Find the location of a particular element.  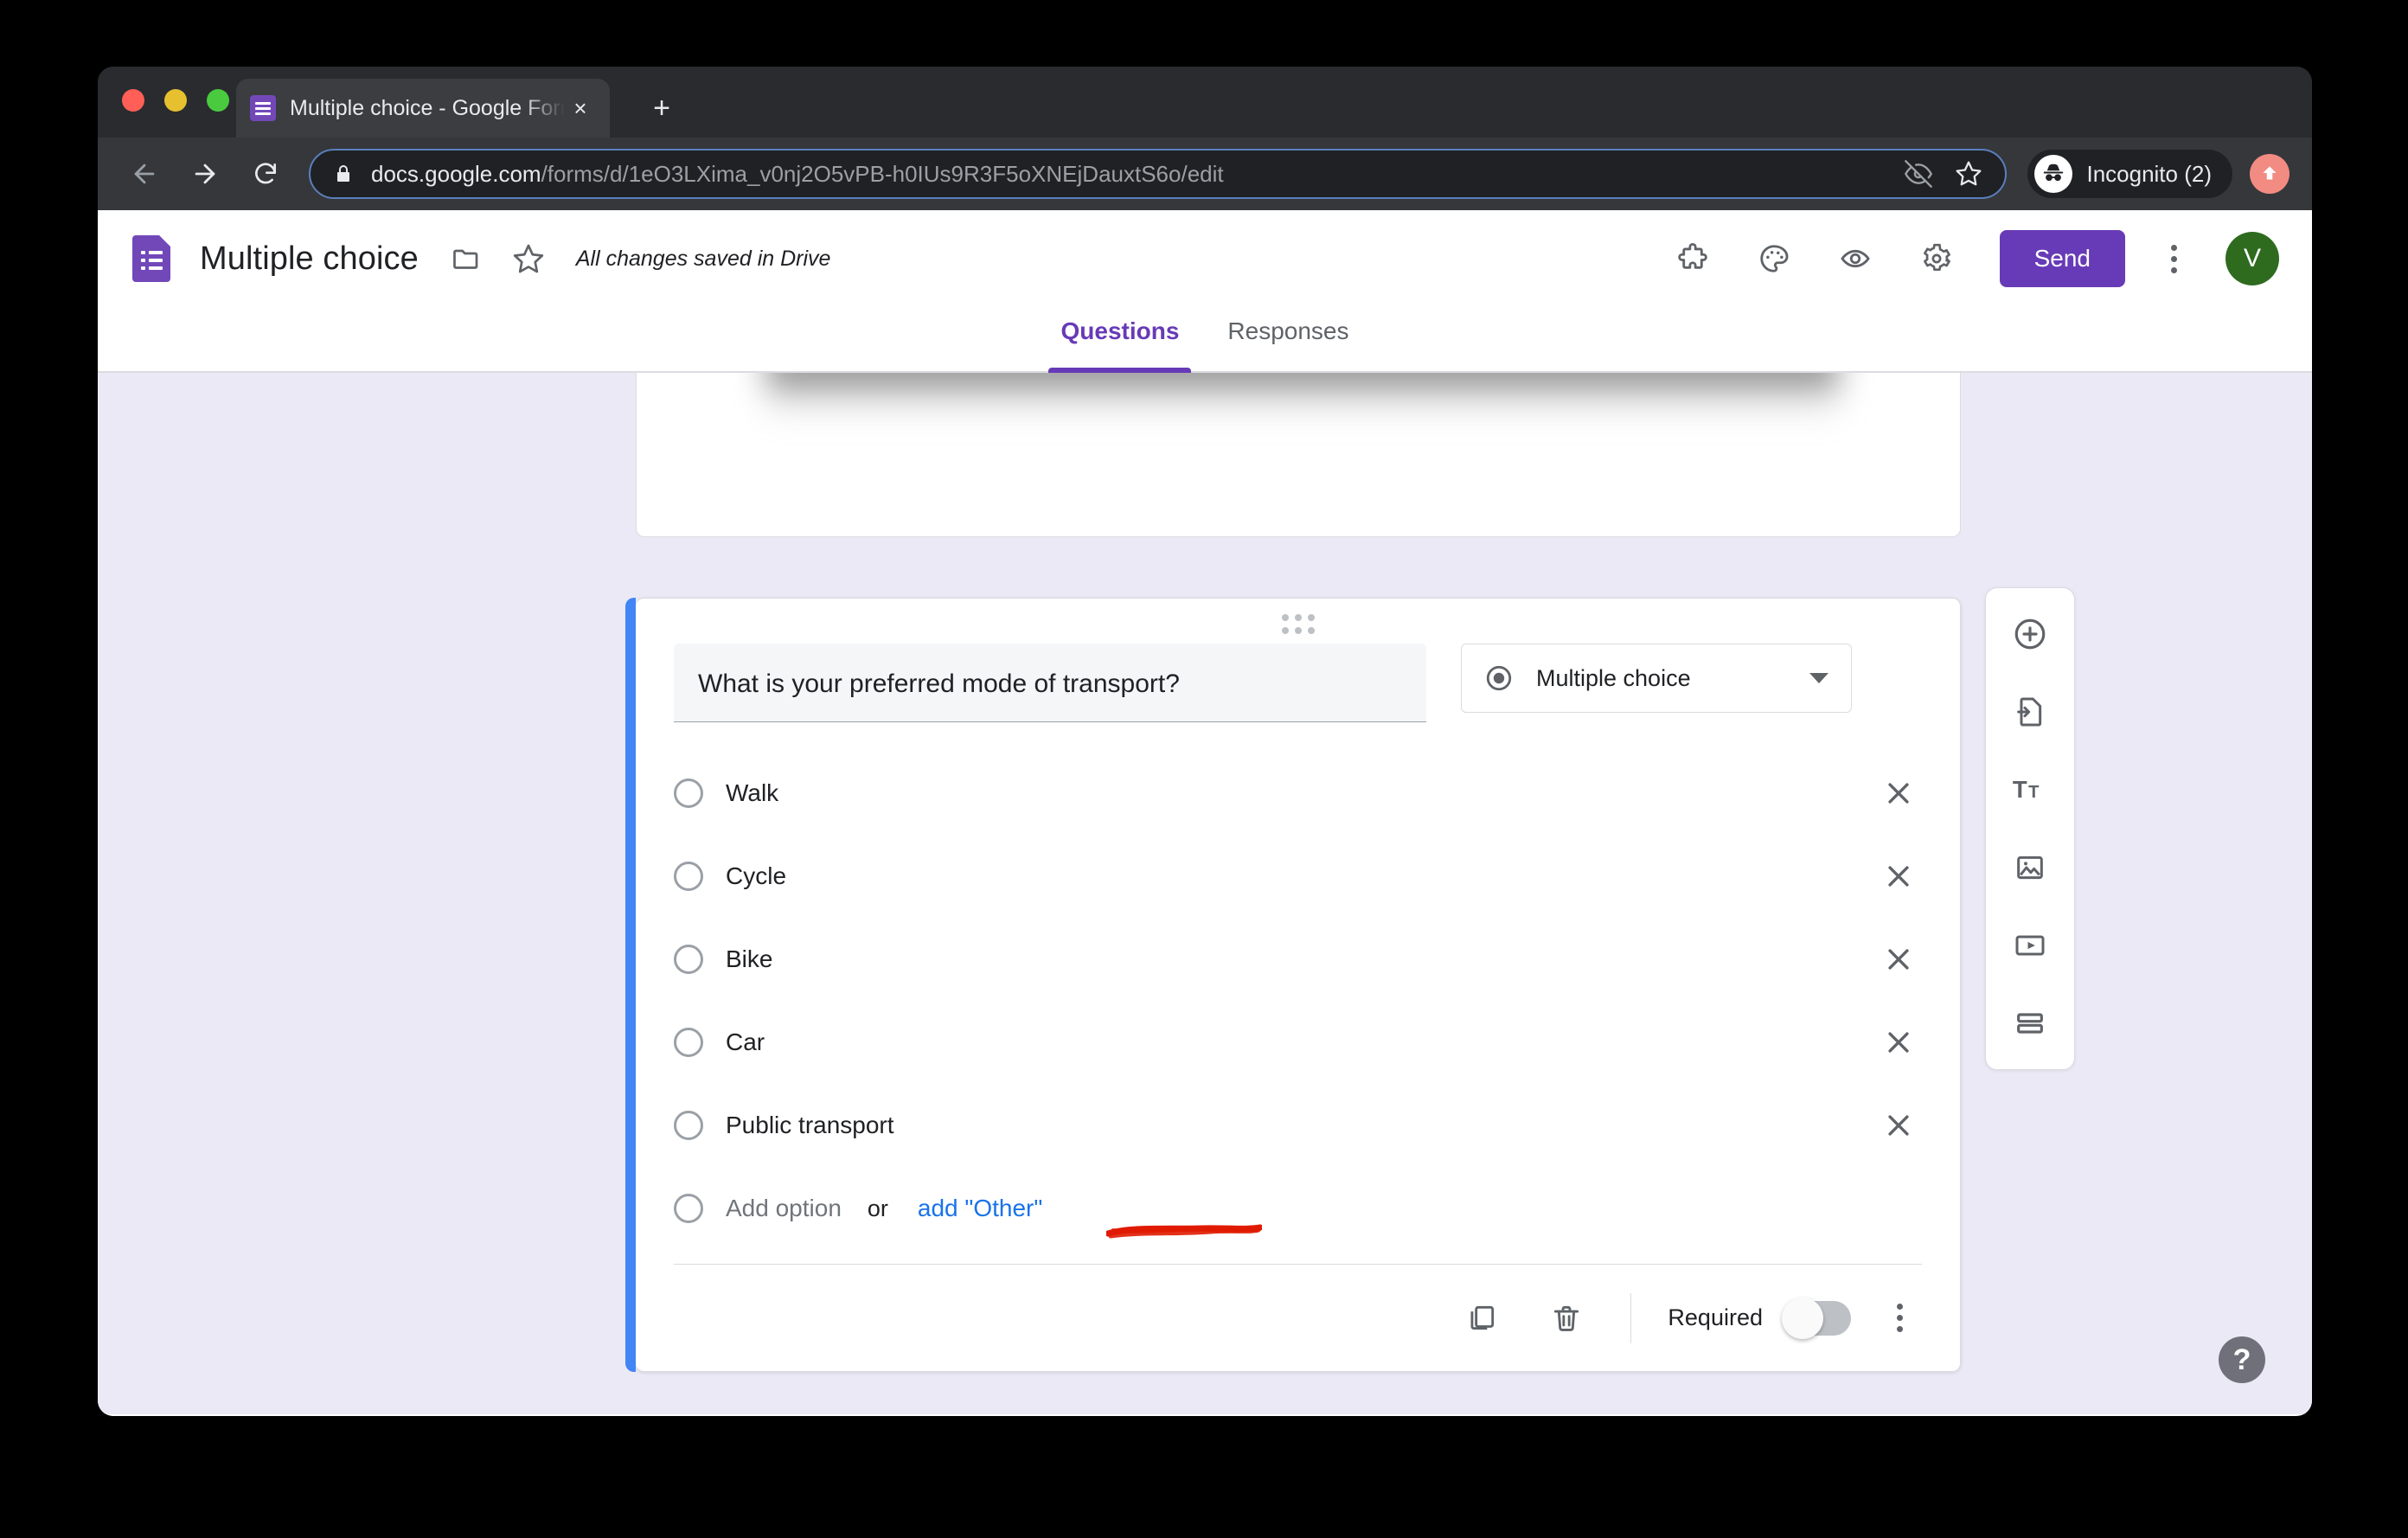

radio-button-icon is located at coordinates (1499, 678).